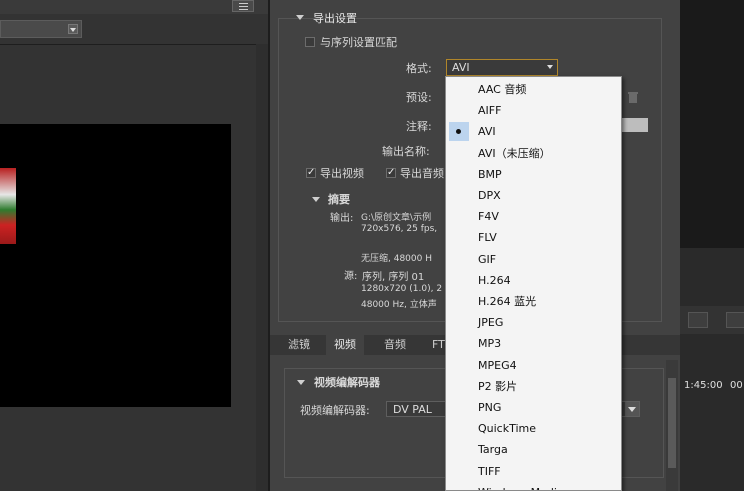 The height and width of the screenshot is (491, 744). Describe the element at coordinates (243, 6) in the screenshot. I see `panel-menu-icon` at that location.